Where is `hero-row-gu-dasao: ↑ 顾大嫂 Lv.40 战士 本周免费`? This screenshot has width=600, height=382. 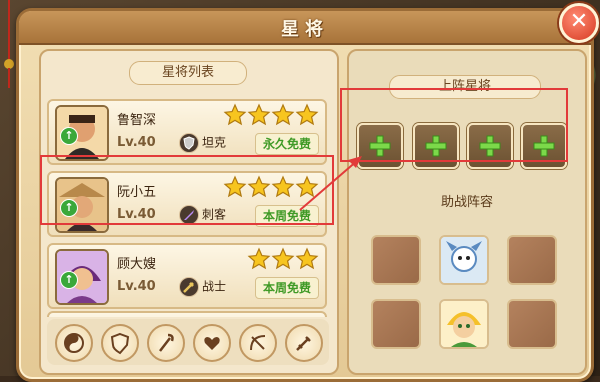 hero-row-gu-dasao: ↑ 顾大嫂 Lv.40 战士 本周免费 is located at coordinates (187, 276).